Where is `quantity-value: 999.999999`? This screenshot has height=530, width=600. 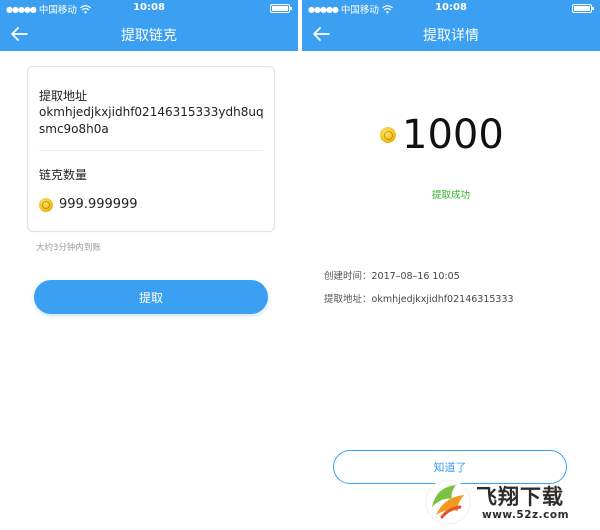 quantity-value: 999.999999 is located at coordinates (98, 204).